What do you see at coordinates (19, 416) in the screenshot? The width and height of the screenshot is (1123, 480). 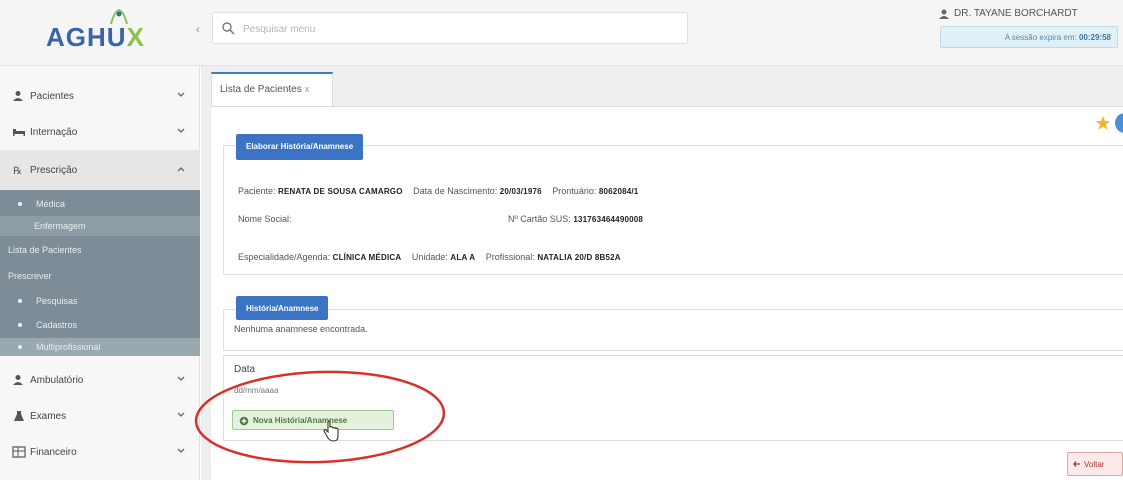 I see `flask-icon` at bounding box center [19, 416].